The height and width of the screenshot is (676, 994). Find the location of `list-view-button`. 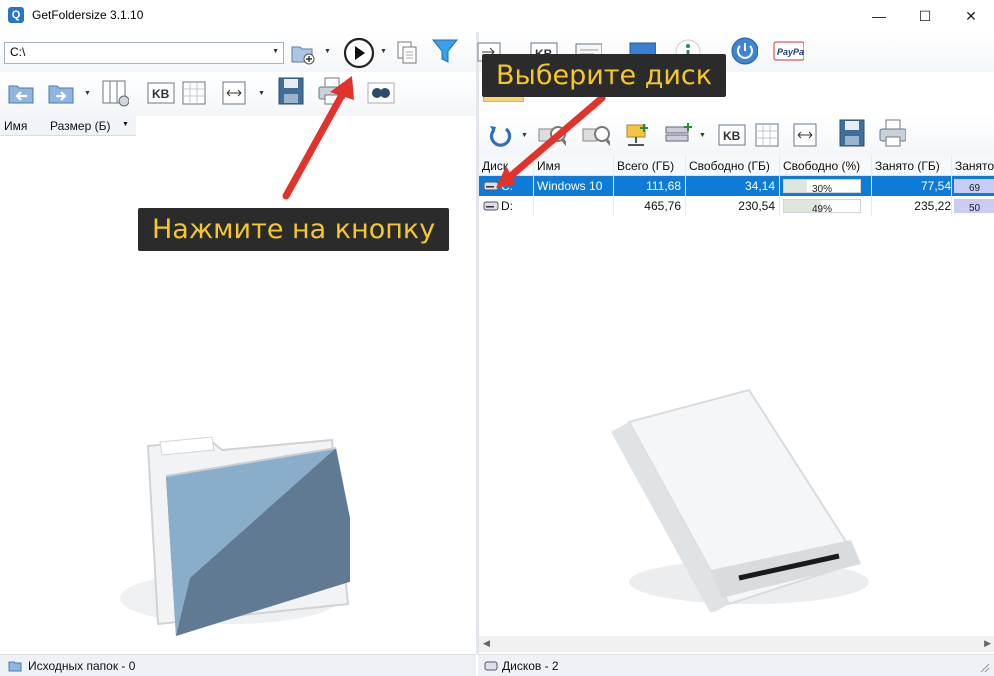

list-view-button is located at coordinates (195, 93).